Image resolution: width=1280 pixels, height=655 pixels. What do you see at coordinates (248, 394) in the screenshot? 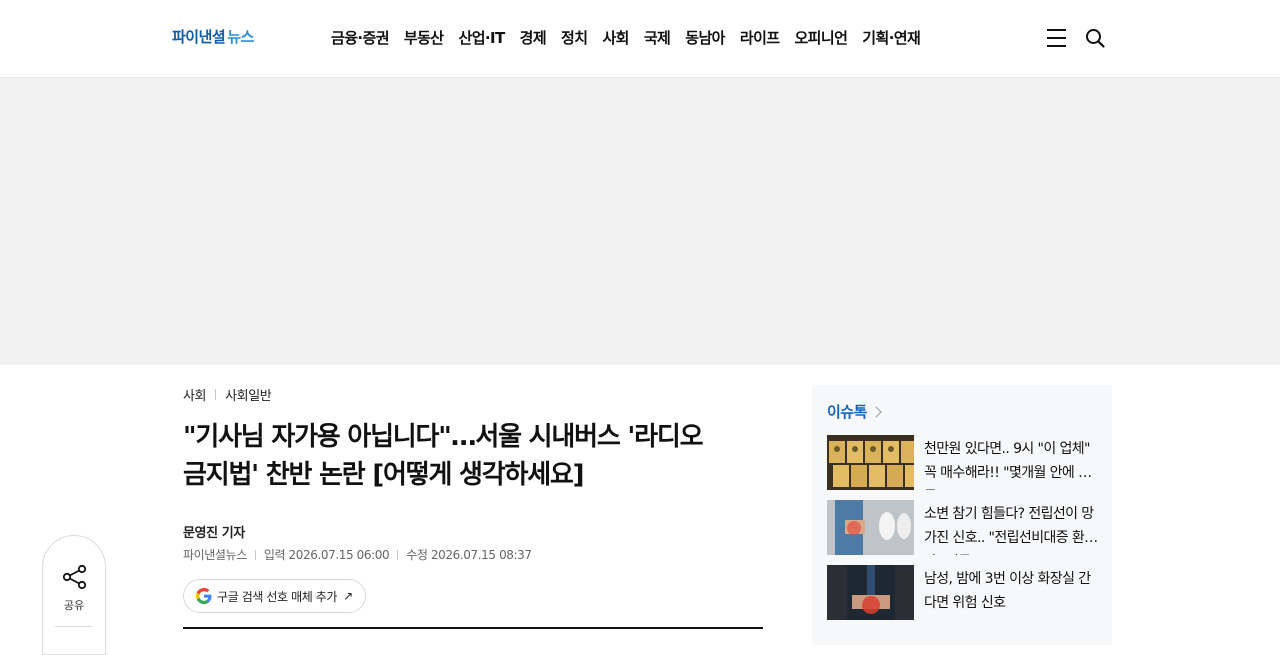
I see `breadcrumb-subcategory: 사회일반` at bounding box center [248, 394].